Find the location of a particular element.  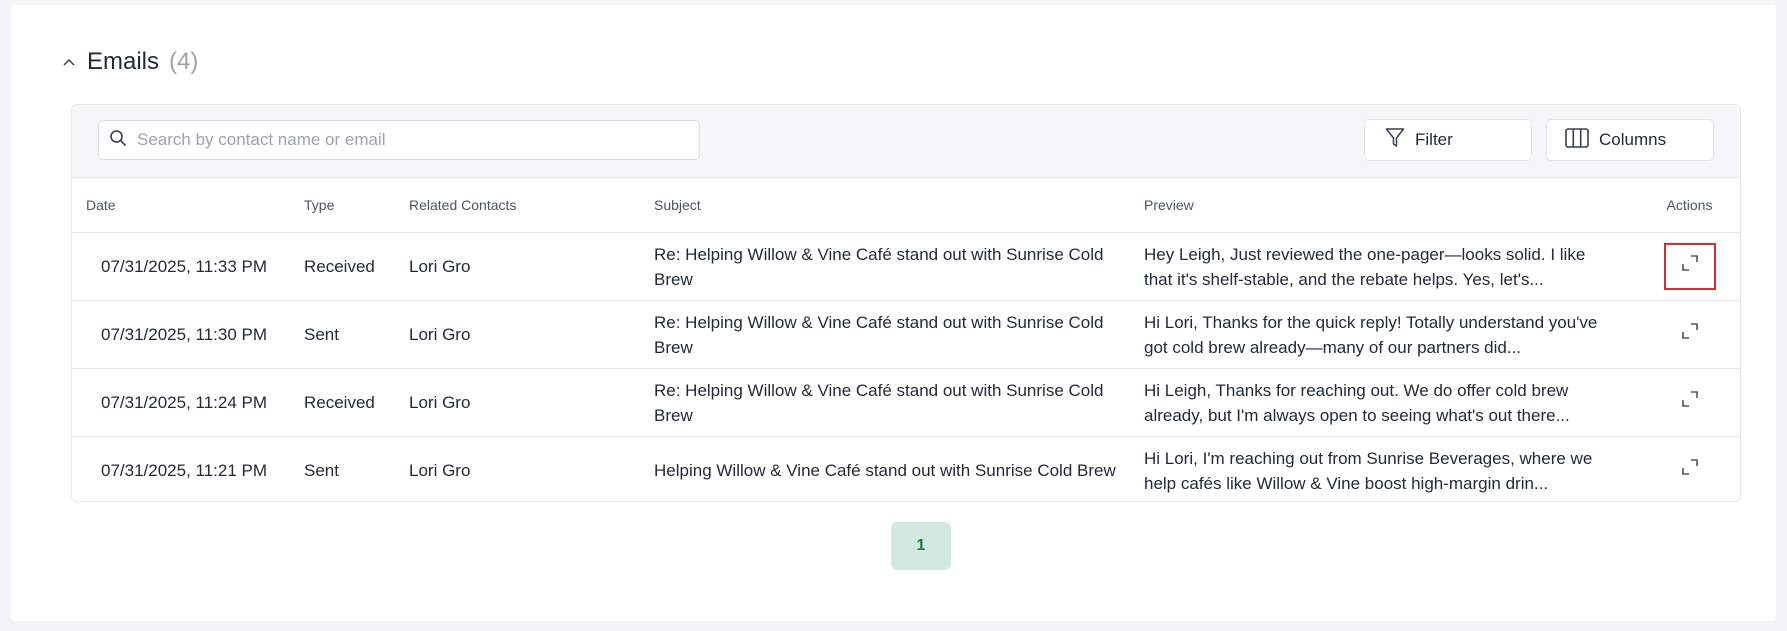

filter-button: Filter is located at coordinates (1448, 140).